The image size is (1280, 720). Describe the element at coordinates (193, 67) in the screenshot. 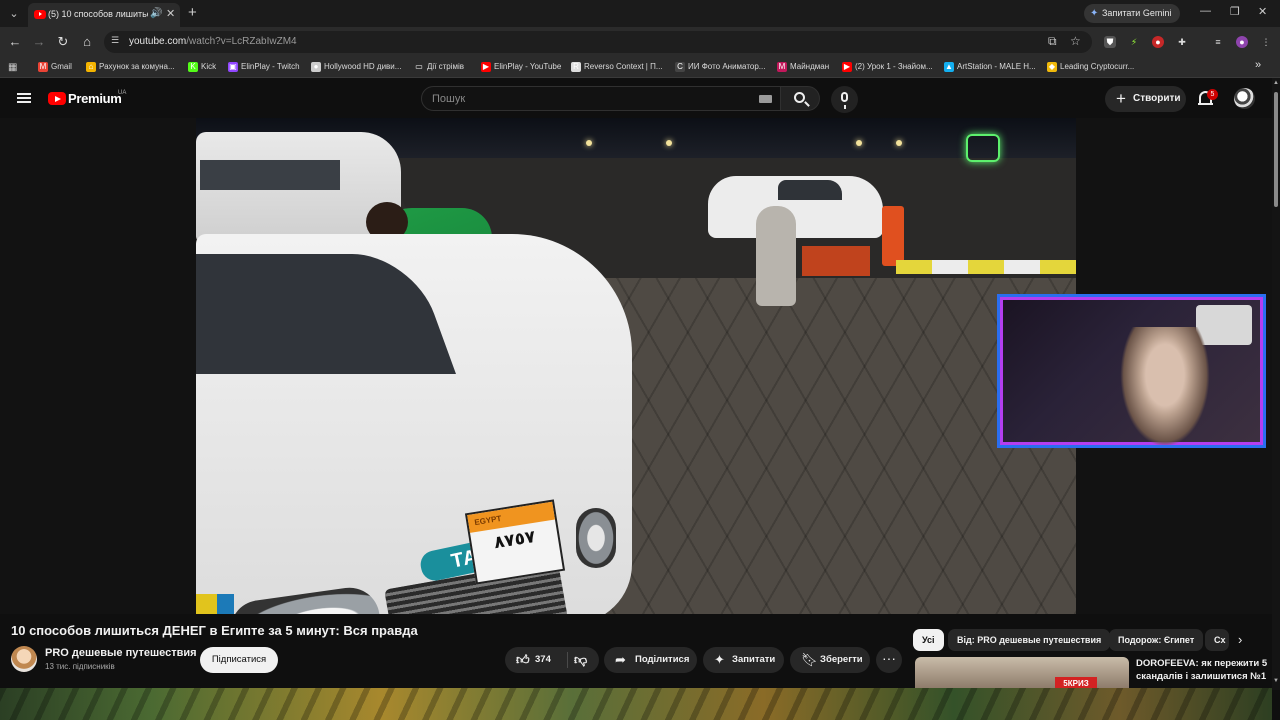

I see `kick-icon: K` at that location.